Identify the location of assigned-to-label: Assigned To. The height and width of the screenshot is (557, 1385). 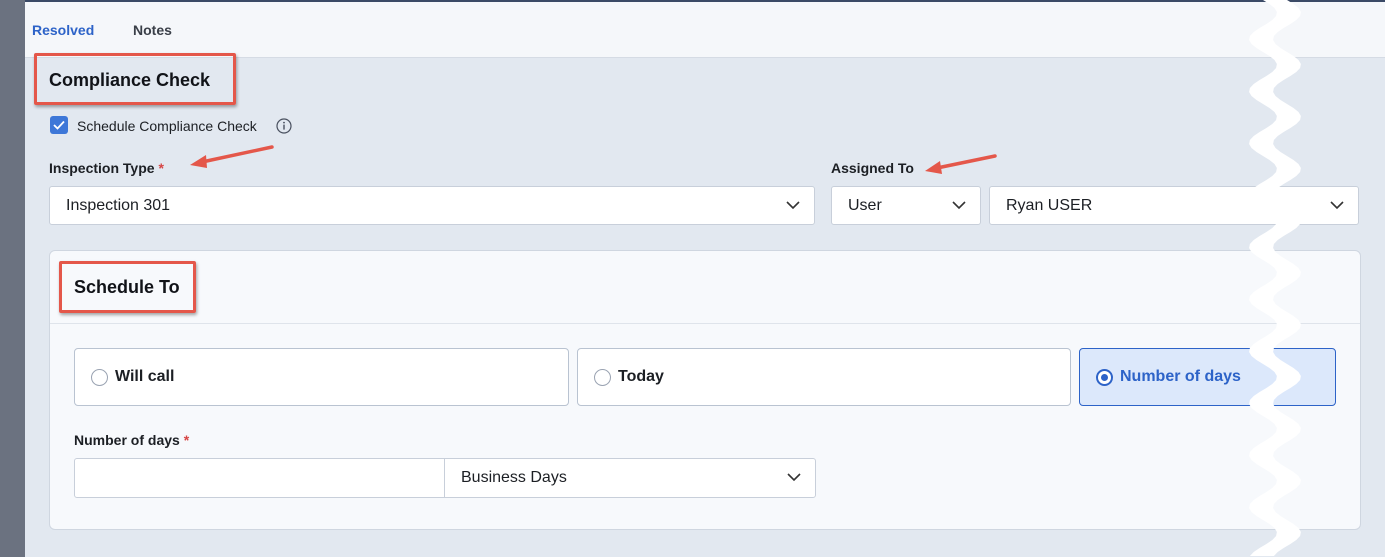
(872, 168).